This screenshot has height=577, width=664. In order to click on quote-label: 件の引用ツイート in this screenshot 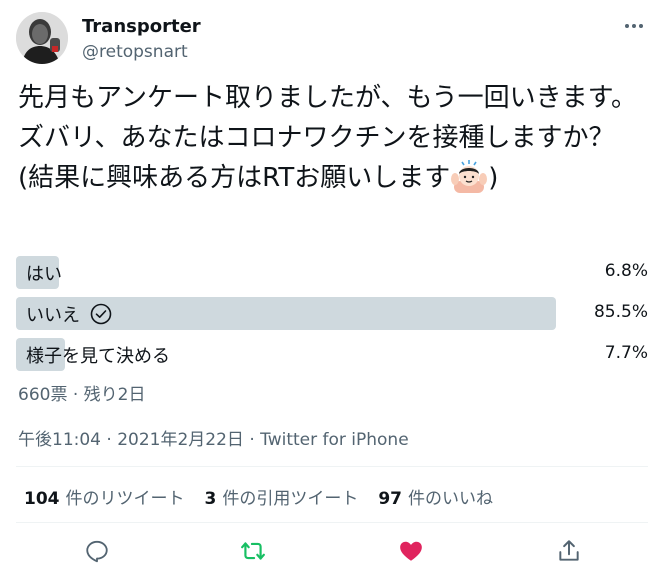, I will do `click(290, 499)`.